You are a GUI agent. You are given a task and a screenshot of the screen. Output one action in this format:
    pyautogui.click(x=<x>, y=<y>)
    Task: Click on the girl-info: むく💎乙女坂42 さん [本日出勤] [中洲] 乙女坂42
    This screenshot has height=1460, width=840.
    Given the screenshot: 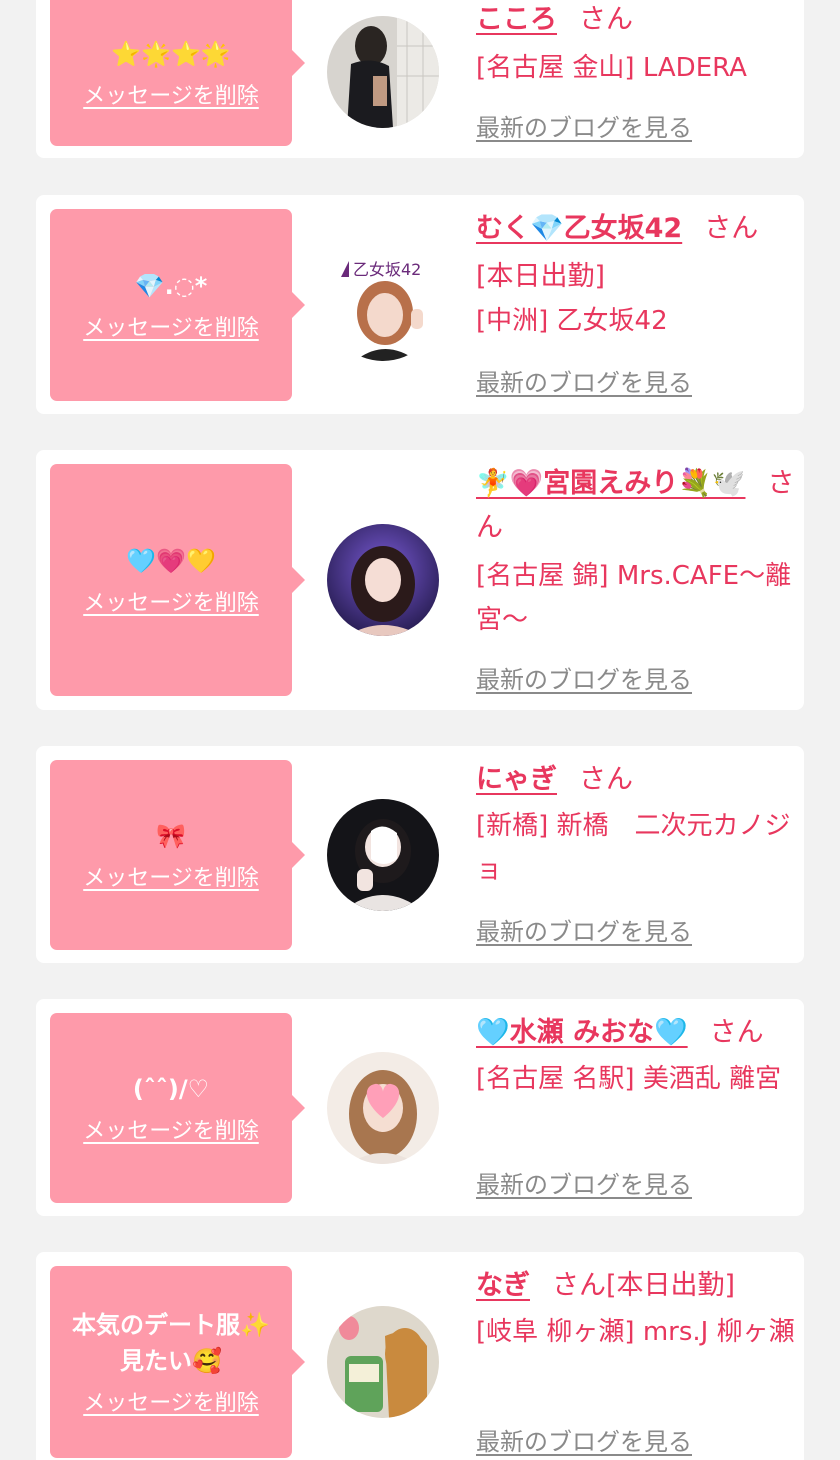 What is the action you would take?
    pyautogui.click(x=636, y=276)
    